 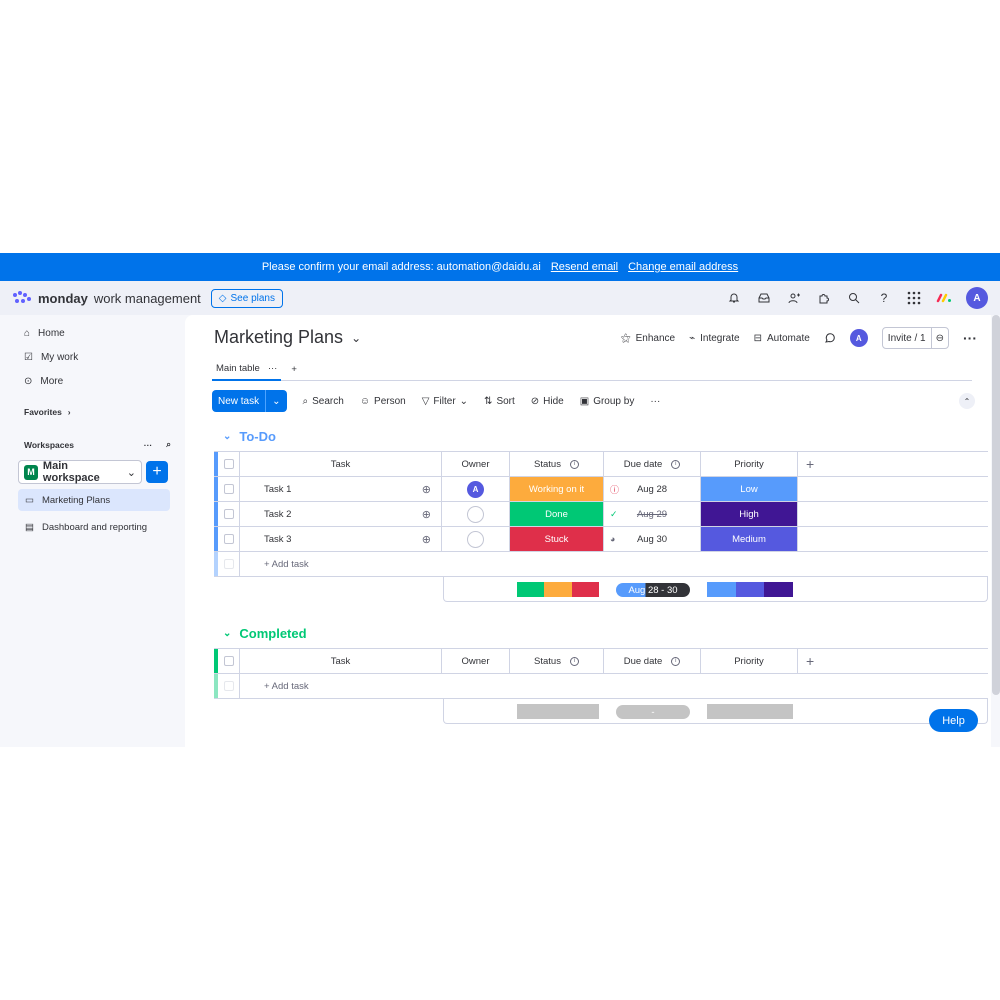 I want to click on vertical-scrollbar, so click(x=996, y=505).